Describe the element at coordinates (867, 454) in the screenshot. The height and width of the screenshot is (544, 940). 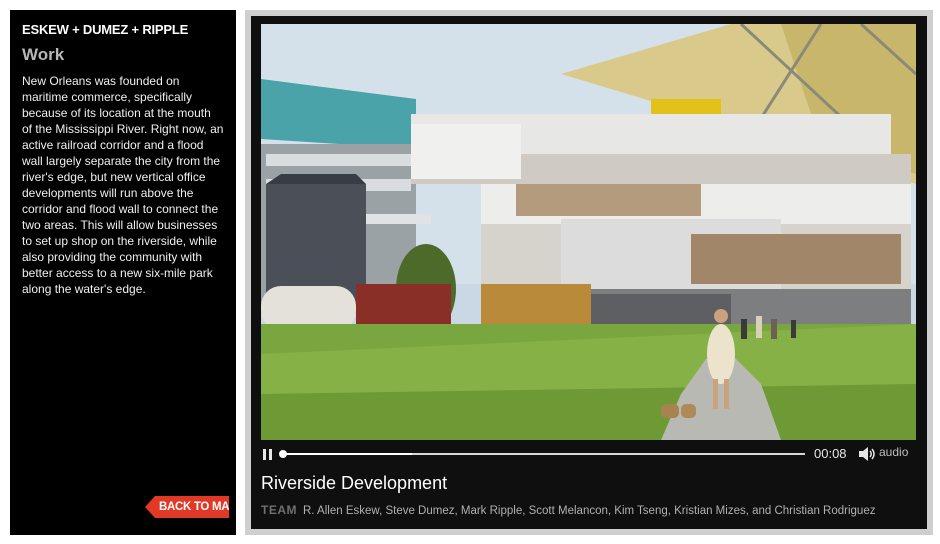
I see `speaker-icon` at that location.